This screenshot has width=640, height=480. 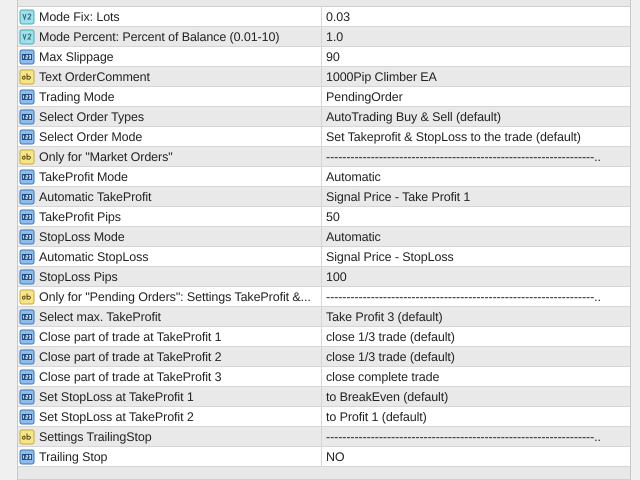 What do you see at coordinates (73, 457) in the screenshot?
I see `parameter-name: Trailing Stop` at bounding box center [73, 457].